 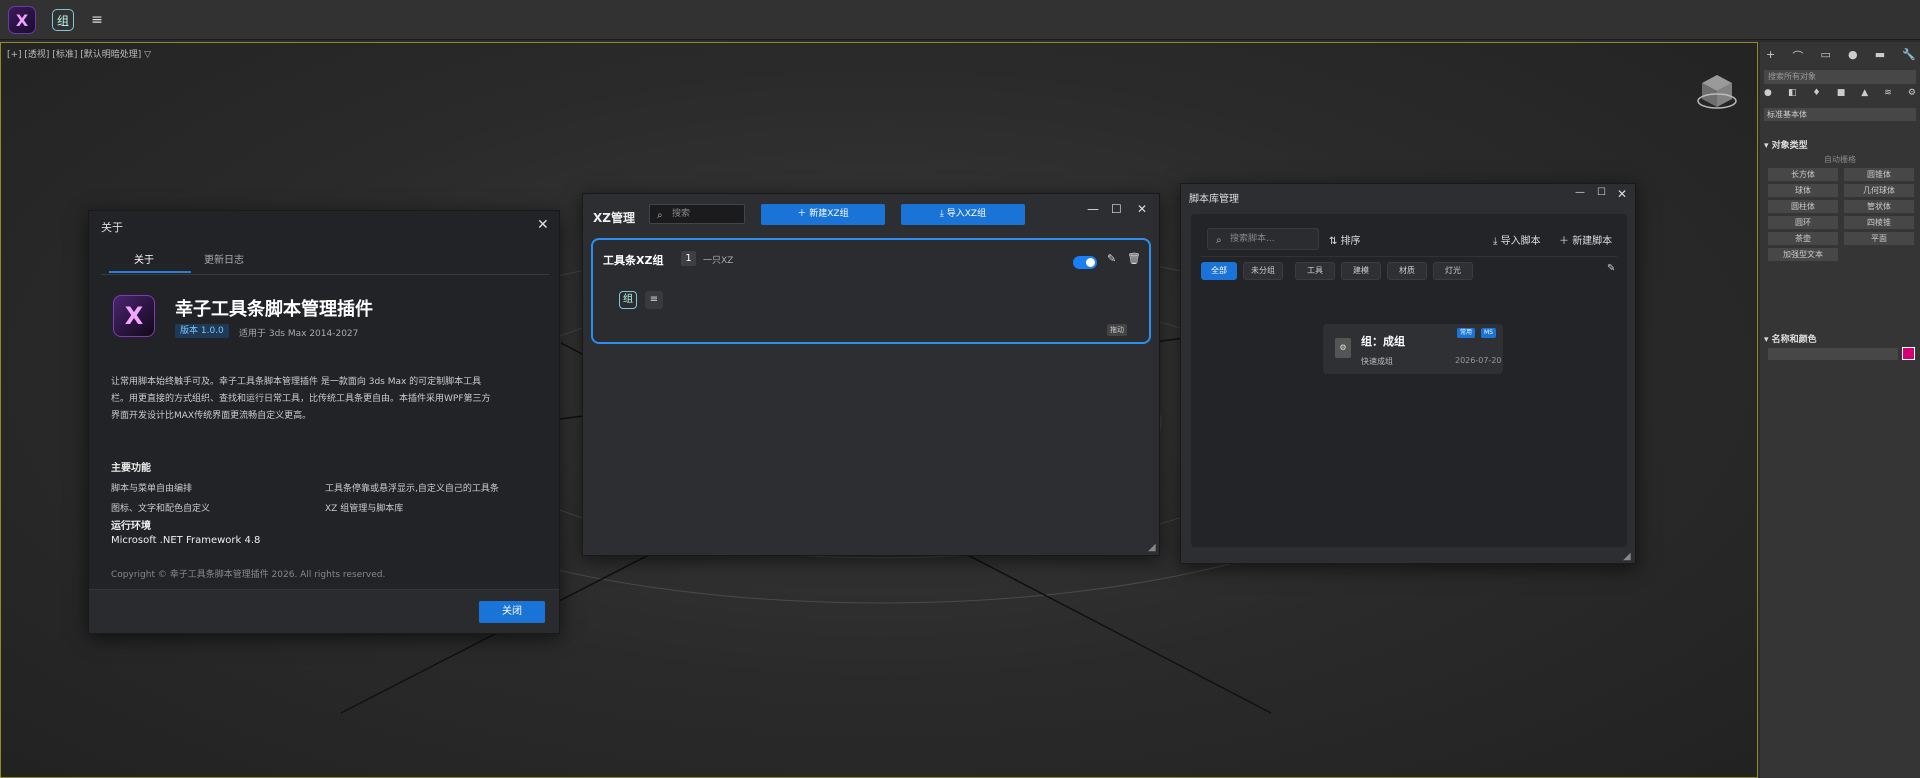 What do you see at coordinates (161, 509) in the screenshot?
I see `feature-item: 图标、文字和配色自定义` at bounding box center [161, 509].